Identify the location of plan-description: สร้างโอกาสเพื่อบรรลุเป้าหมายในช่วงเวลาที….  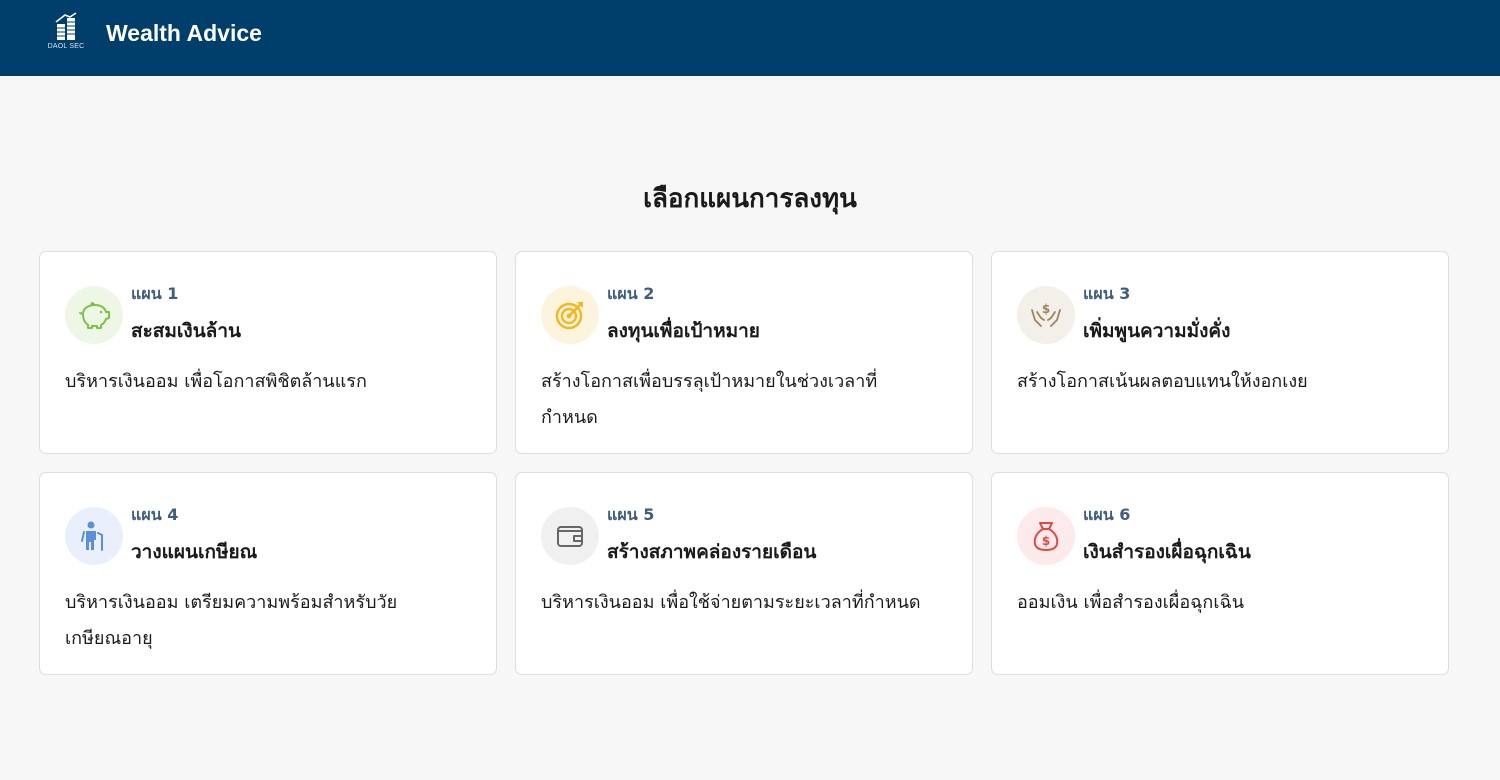
(709, 399).